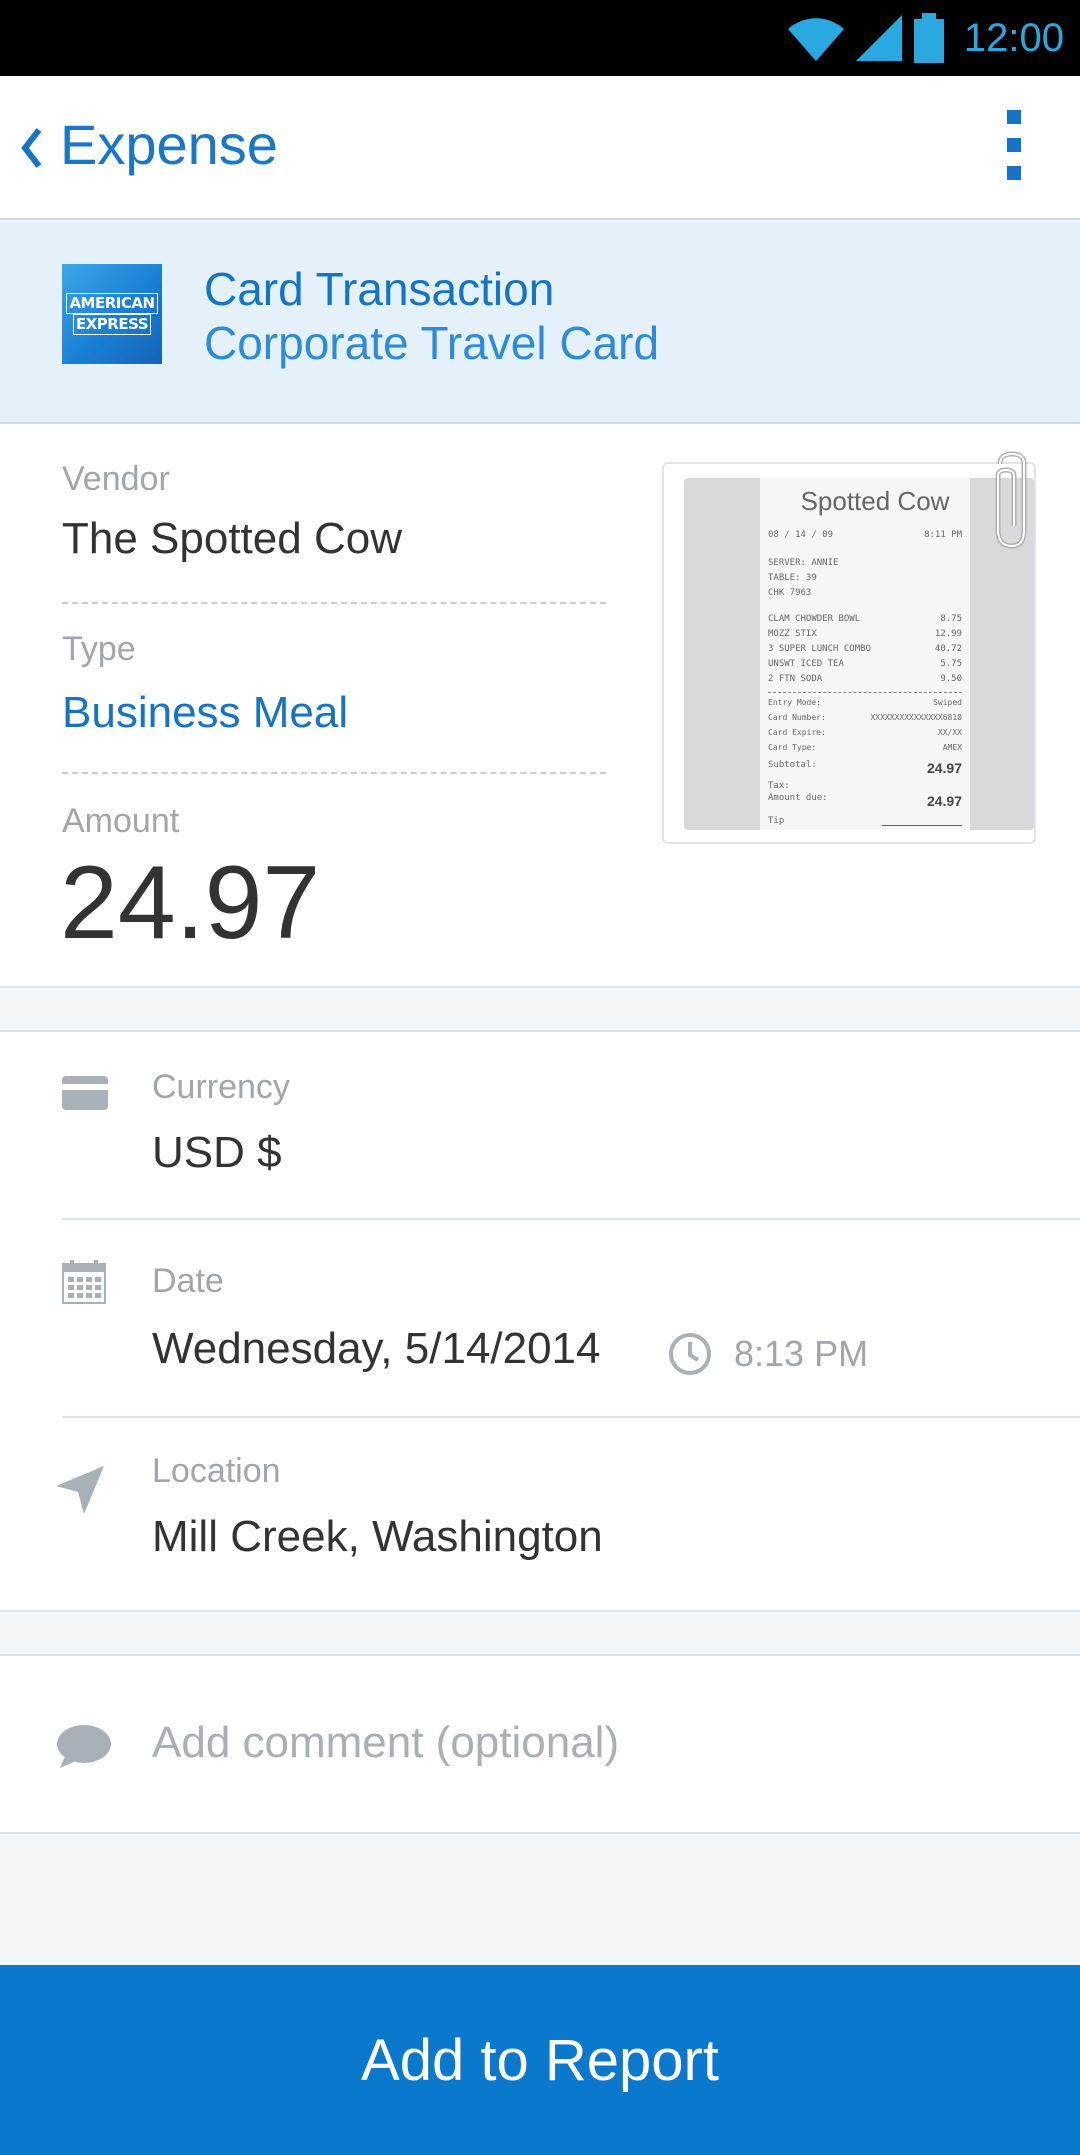  I want to click on receipt-item: UNSWT ICED TEA 5.75, so click(865, 664).